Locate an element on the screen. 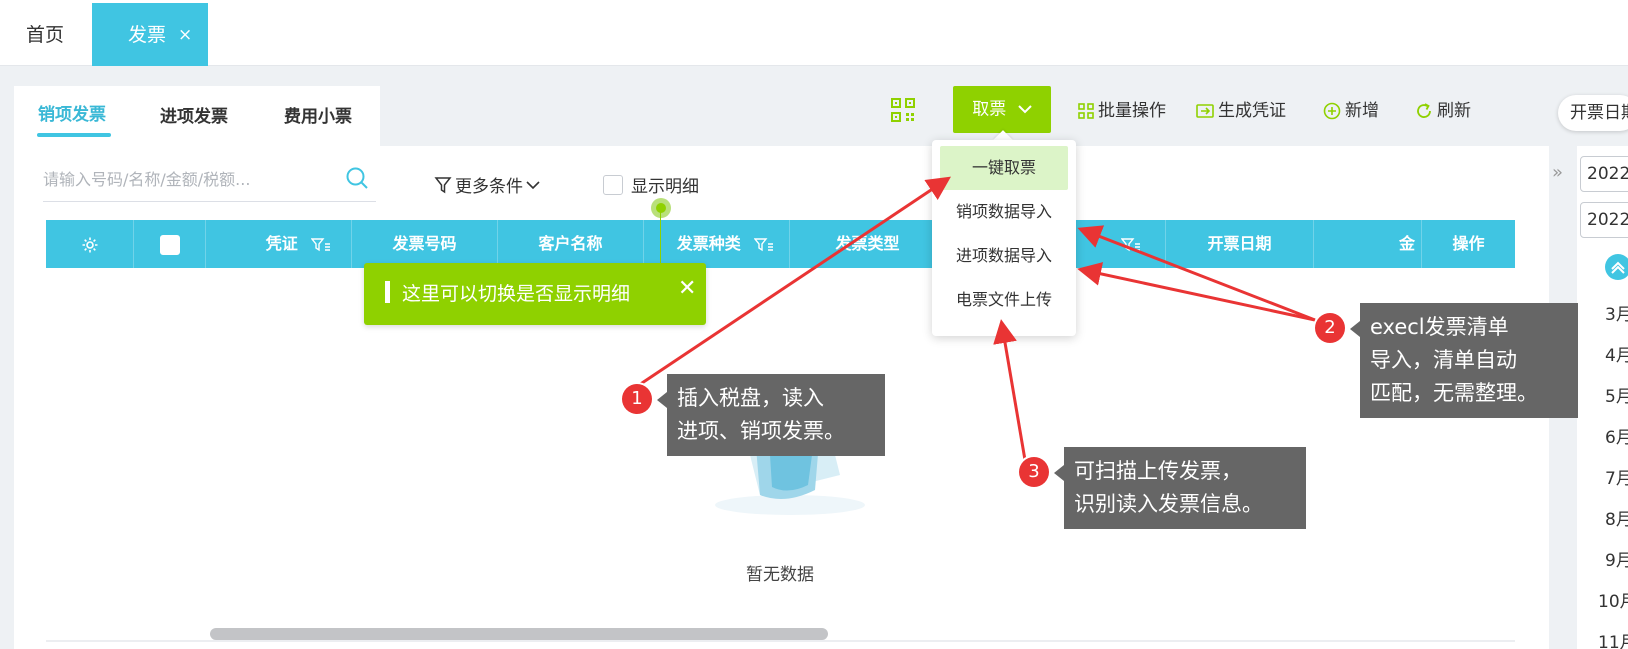 Image resolution: width=1628 pixels, height=649 pixels. tab-invoice-label: 发票 is located at coordinates (147, 35).